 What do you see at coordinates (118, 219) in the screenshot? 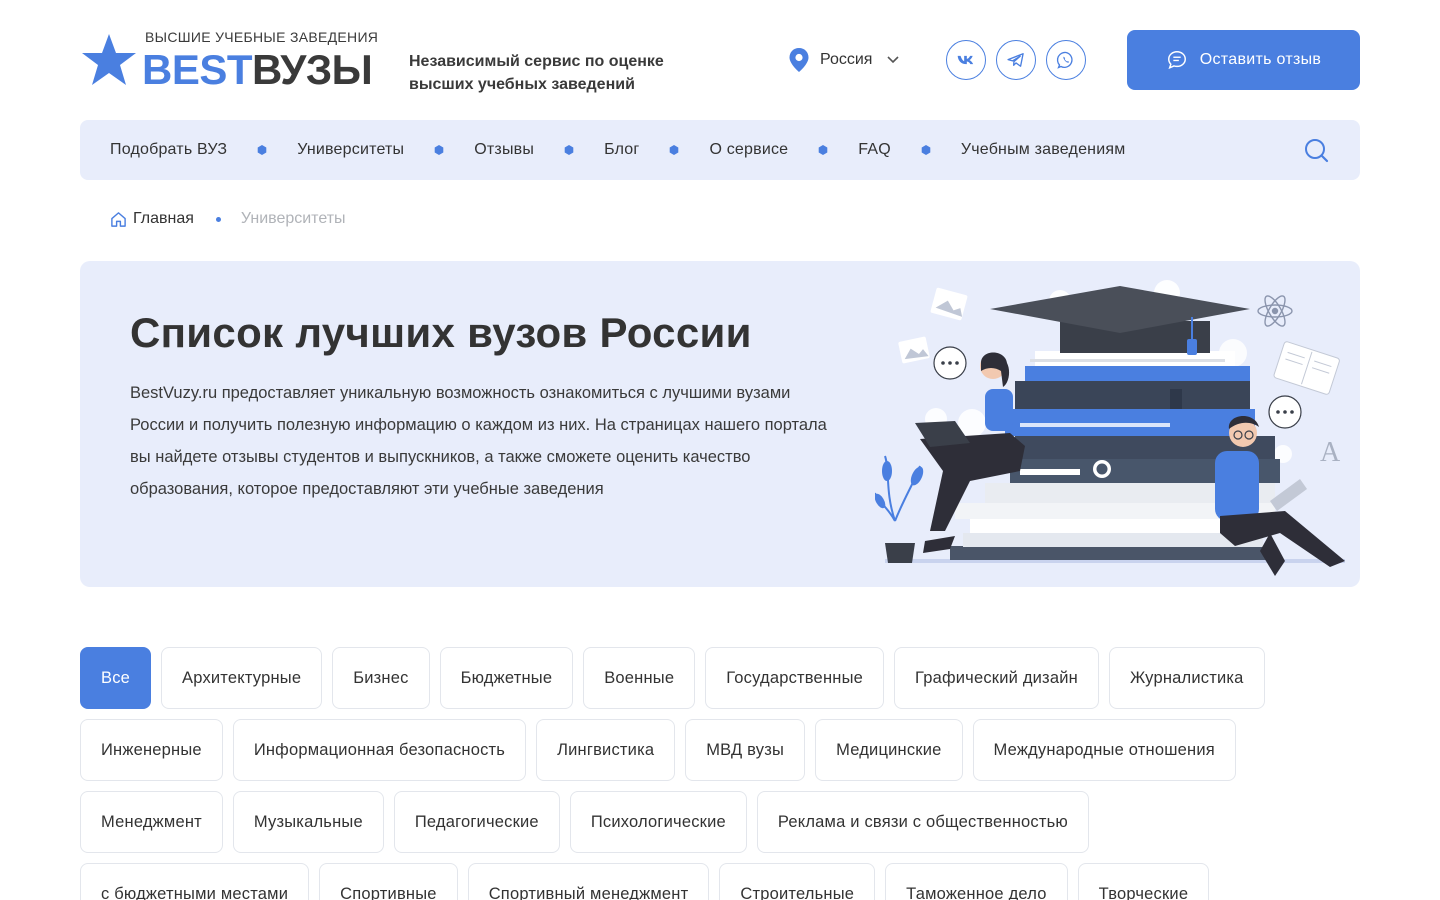
I see `home-icon` at bounding box center [118, 219].